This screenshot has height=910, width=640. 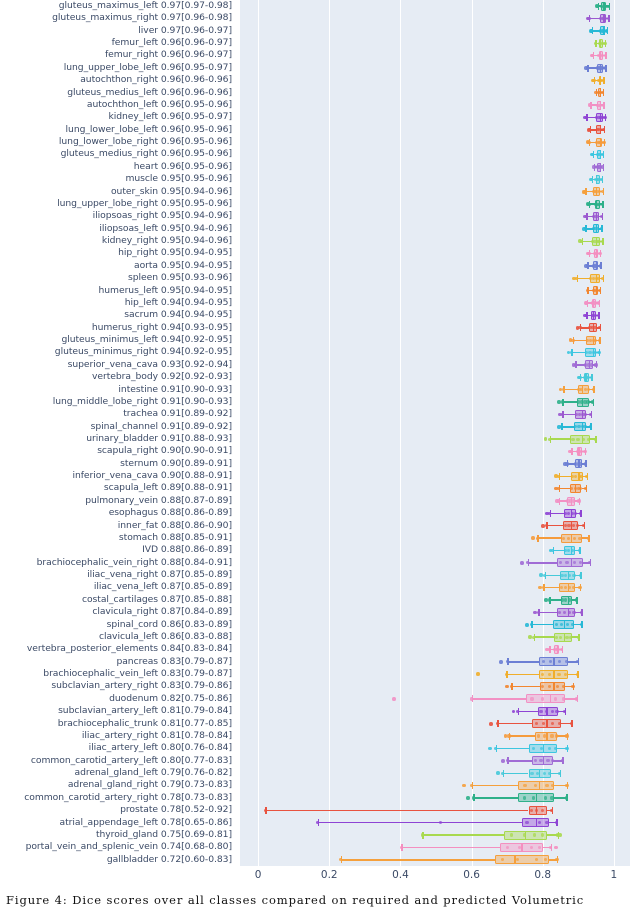 I want to click on row-label-humerus_left: humerus_left 0.95[0.94-0.95], so click(x=165, y=290).